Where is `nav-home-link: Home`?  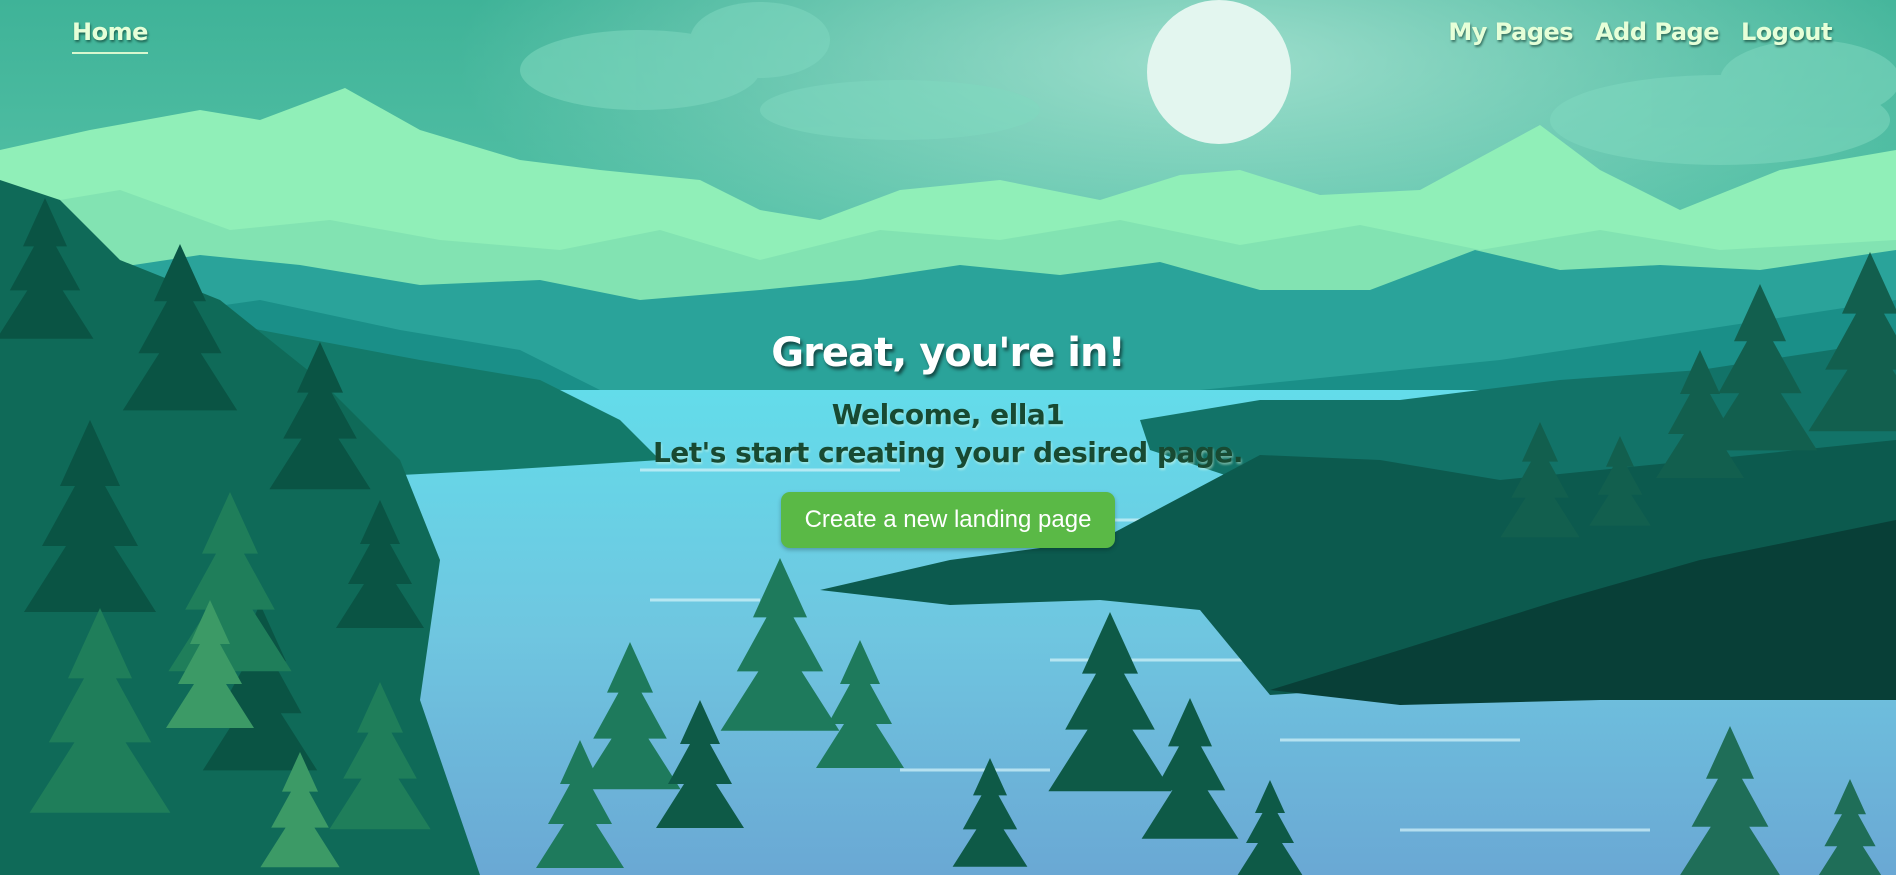
nav-home-link: Home is located at coordinates (110, 36).